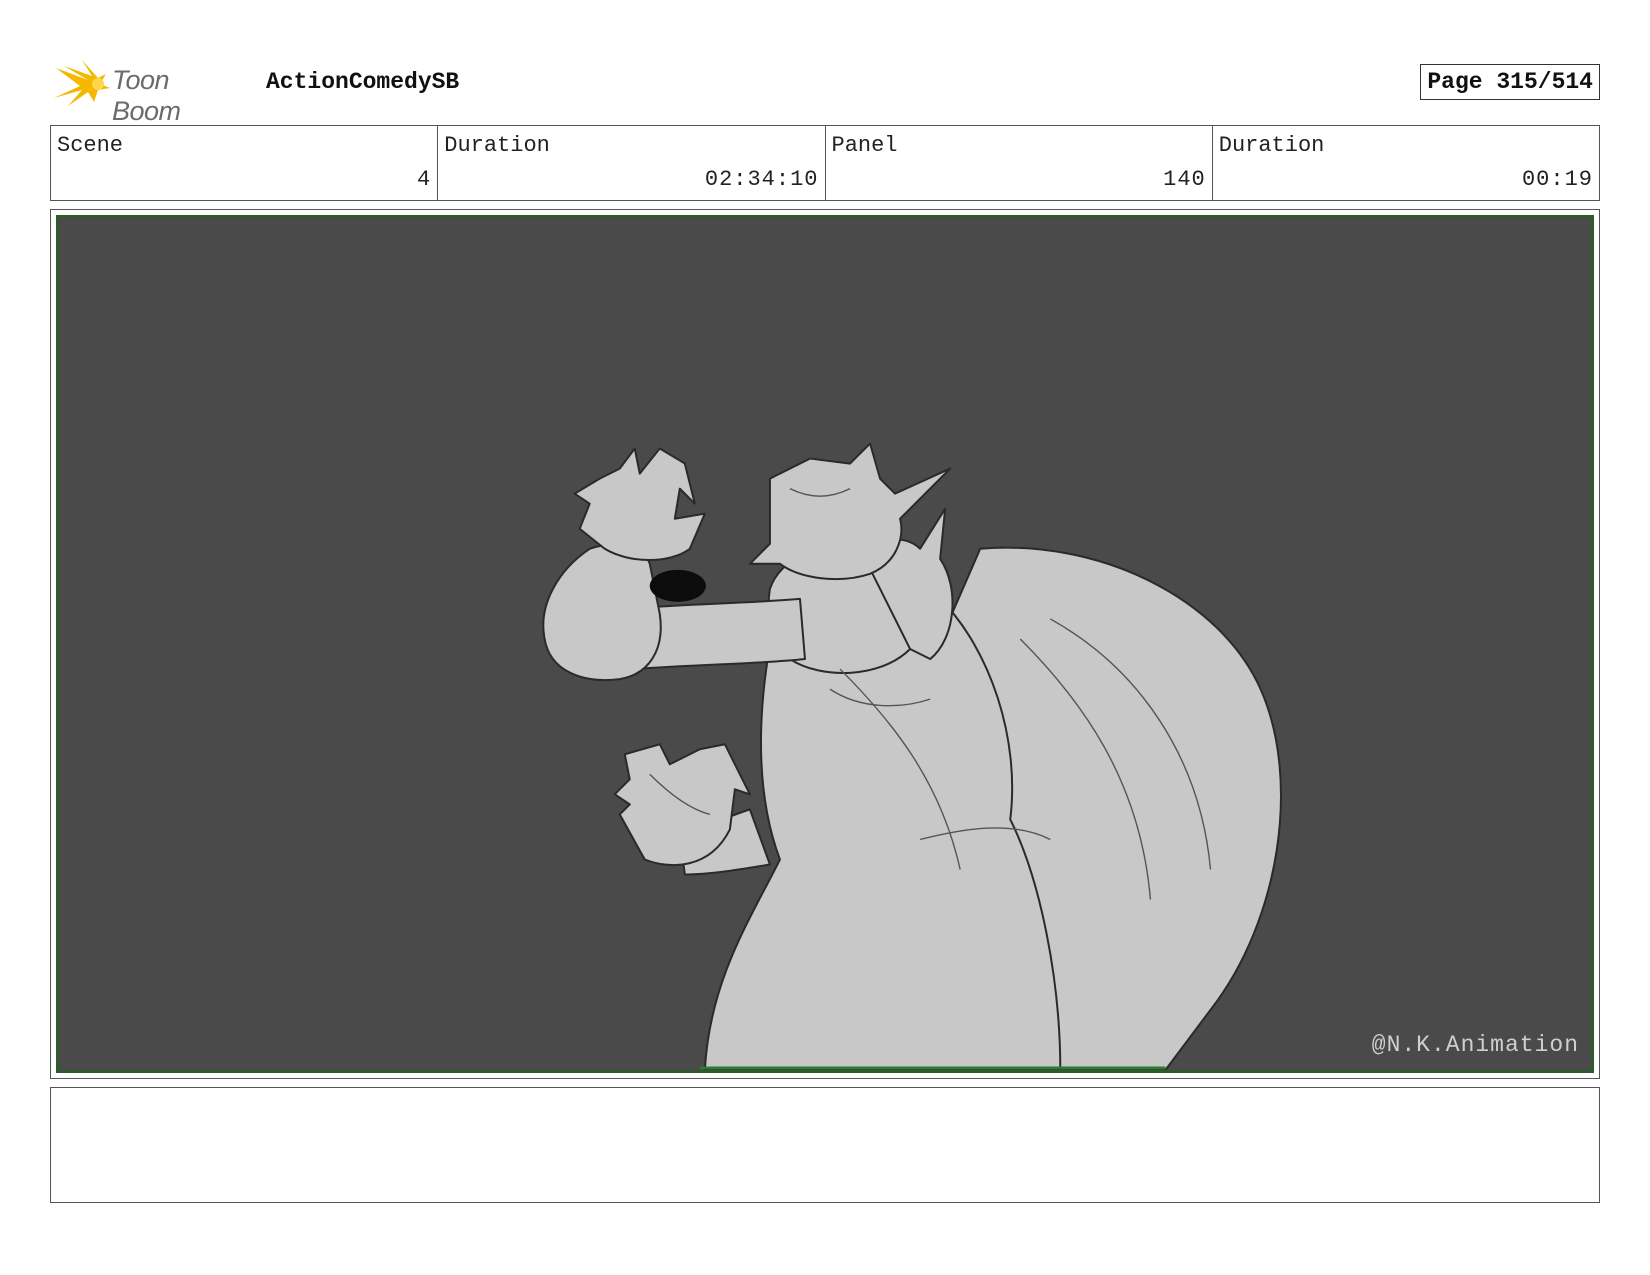  I want to click on logo-text: Toon Boom, so click(146, 95).